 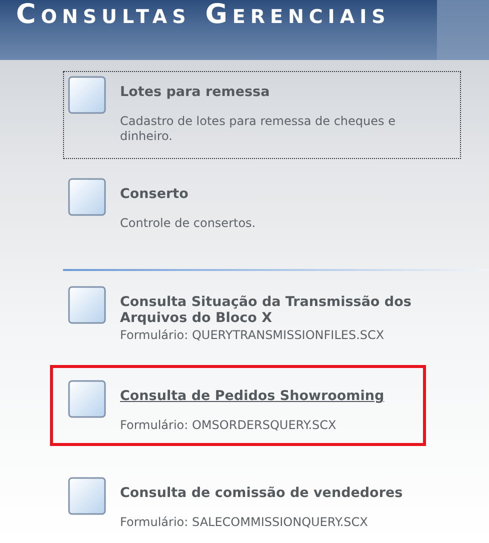 I want to click on header-panel, so click(x=463, y=30).